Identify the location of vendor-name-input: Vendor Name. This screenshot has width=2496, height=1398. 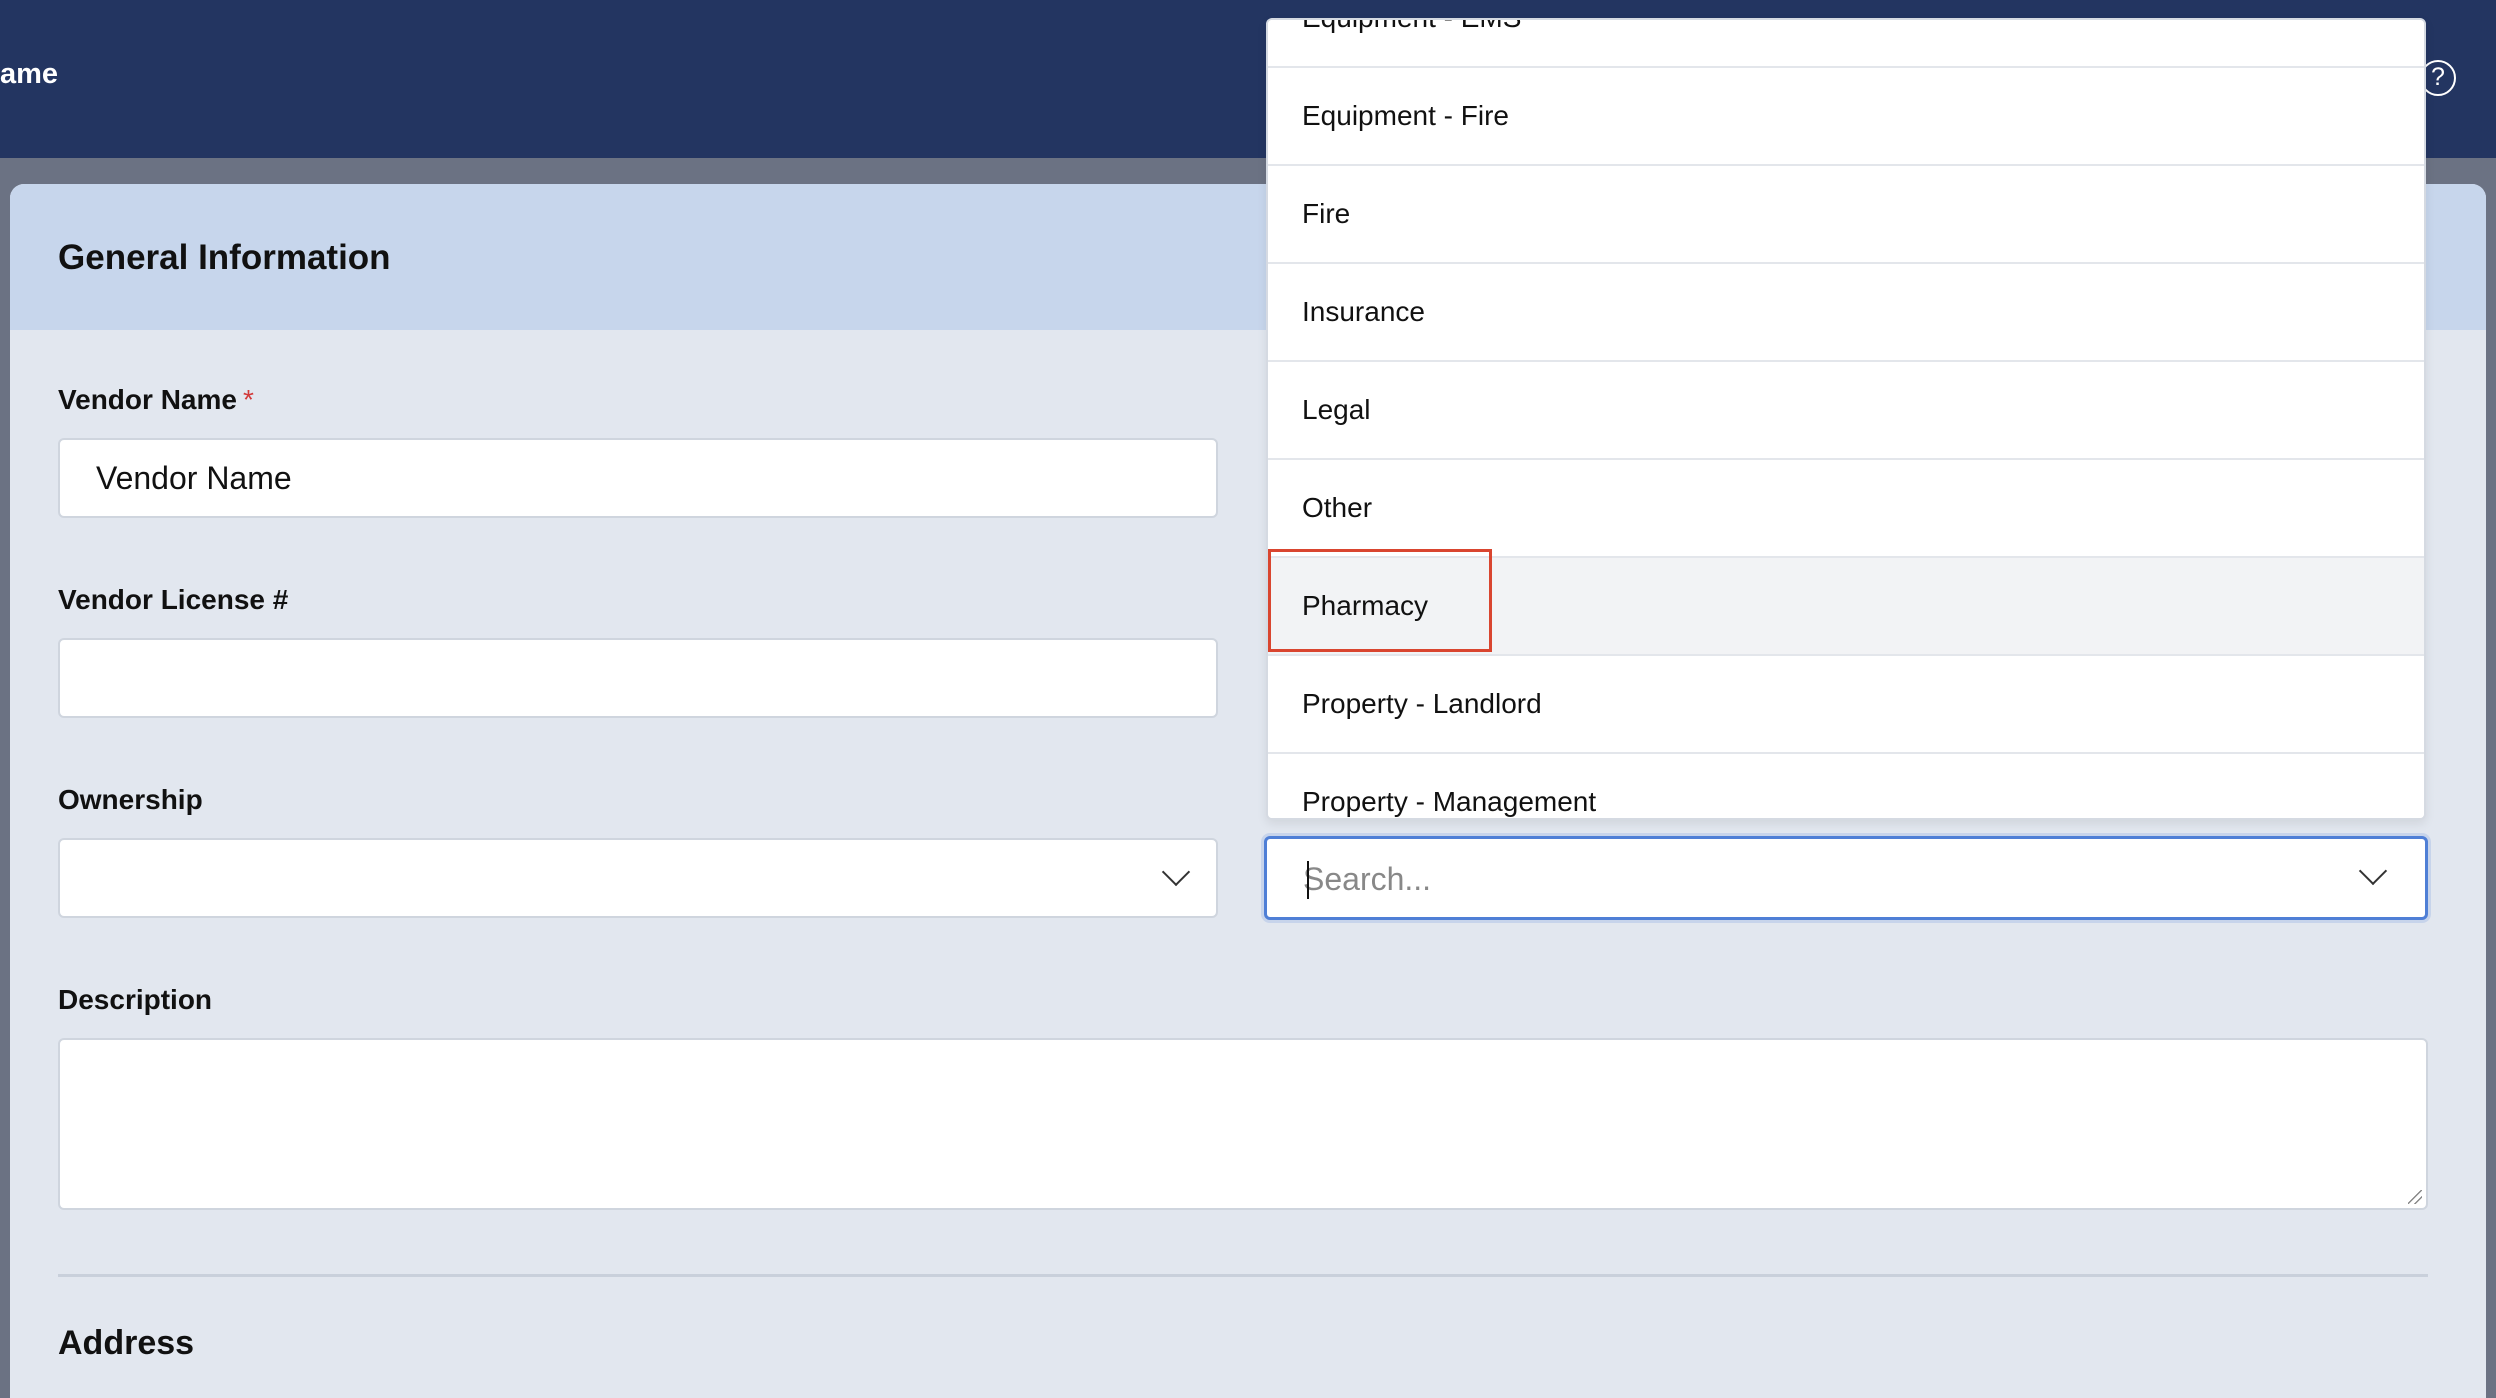
(638, 478).